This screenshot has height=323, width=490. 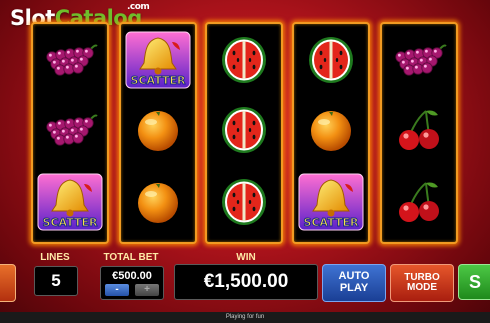 I want to click on bet-minus-button: -, so click(x=117, y=290).